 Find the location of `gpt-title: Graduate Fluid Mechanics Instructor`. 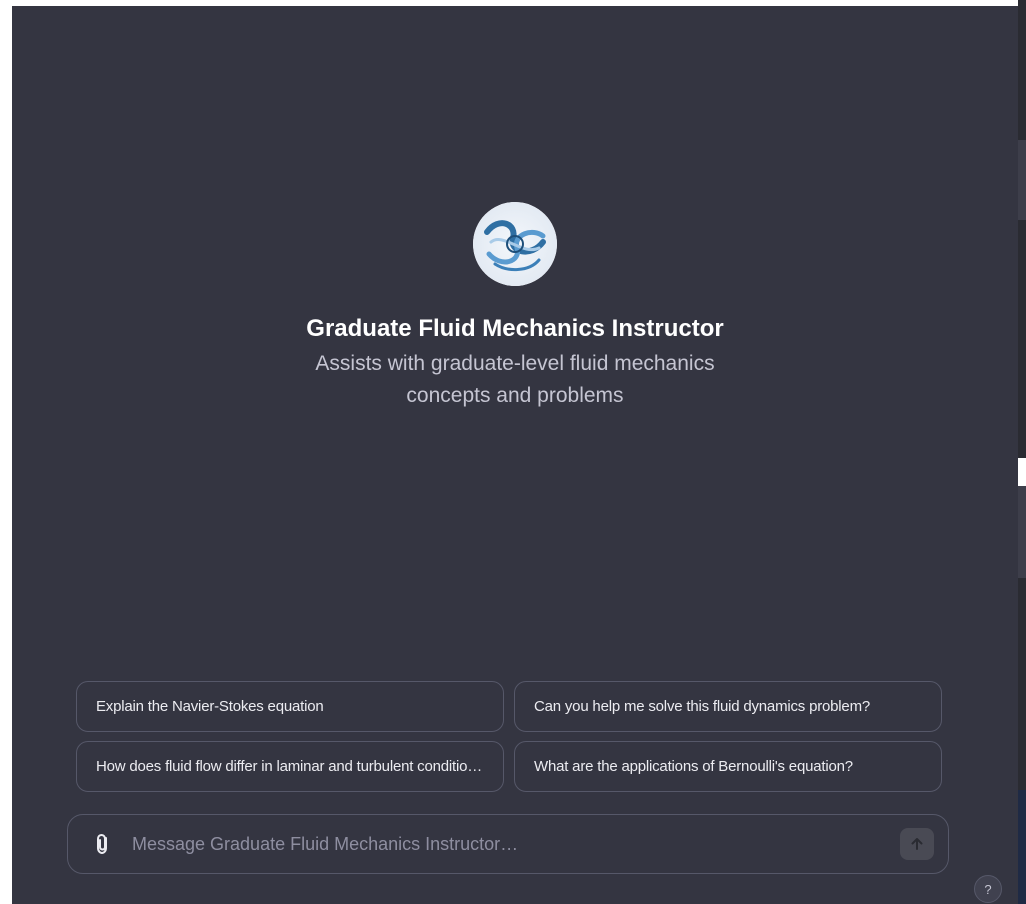

gpt-title: Graduate Fluid Mechanics Instructor is located at coordinates (515, 328).